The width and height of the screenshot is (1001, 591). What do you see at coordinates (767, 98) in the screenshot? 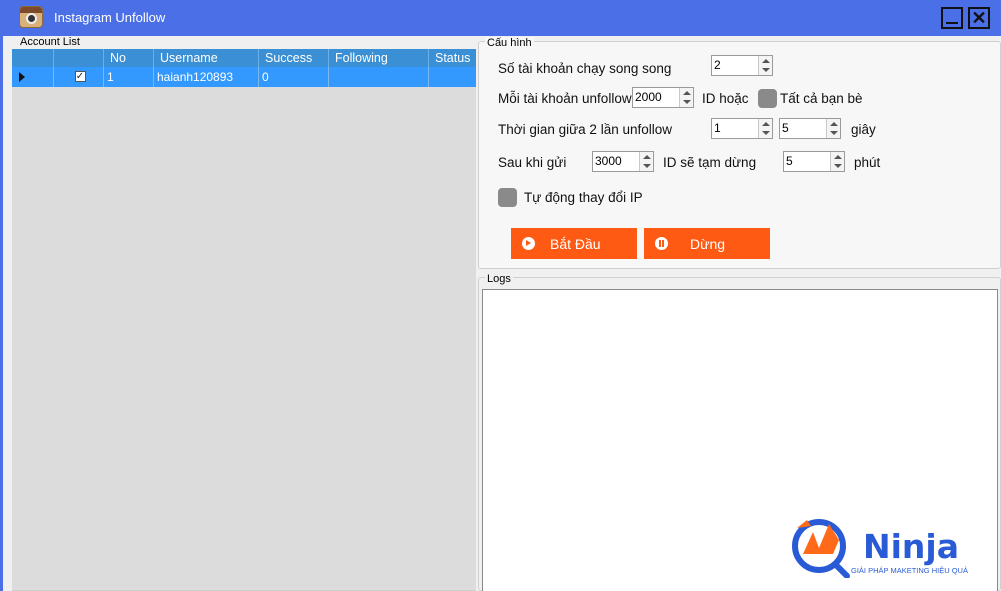
I see `all-friends-toggle` at bounding box center [767, 98].